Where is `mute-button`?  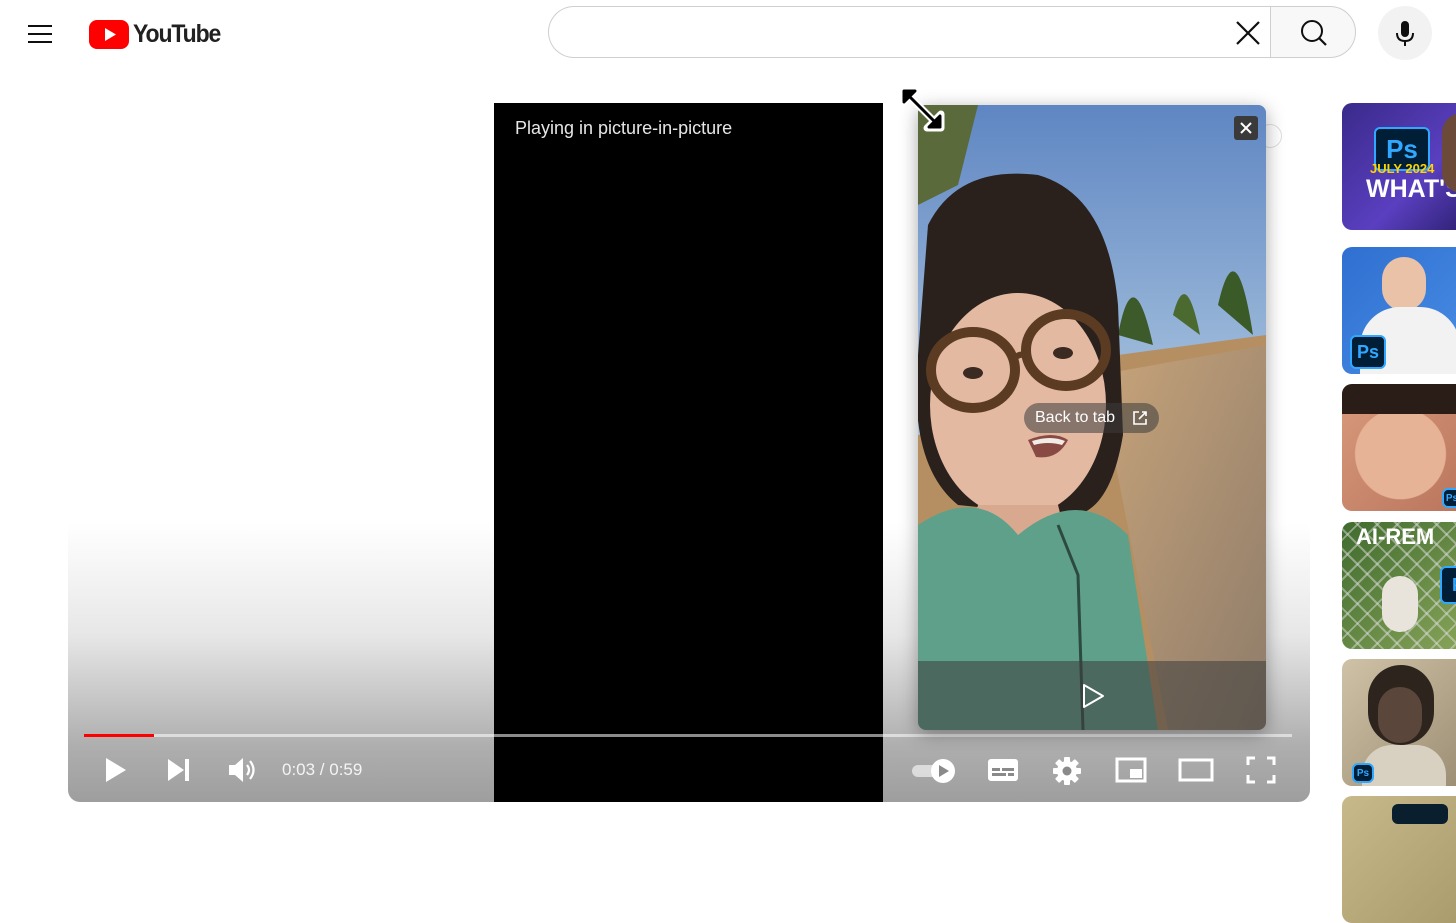
mute-button is located at coordinates (243, 770).